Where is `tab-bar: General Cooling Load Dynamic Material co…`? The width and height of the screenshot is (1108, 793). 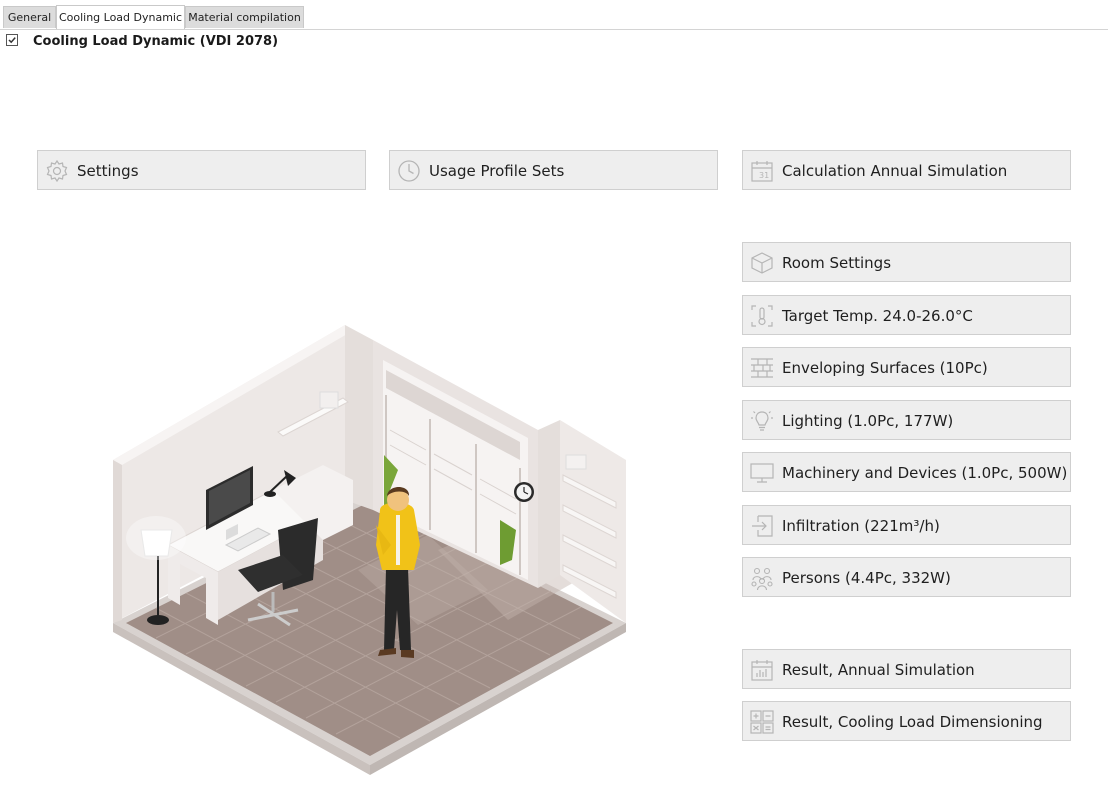 tab-bar: General Cooling Load Dynamic Material co… is located at coordinates (554, 15).